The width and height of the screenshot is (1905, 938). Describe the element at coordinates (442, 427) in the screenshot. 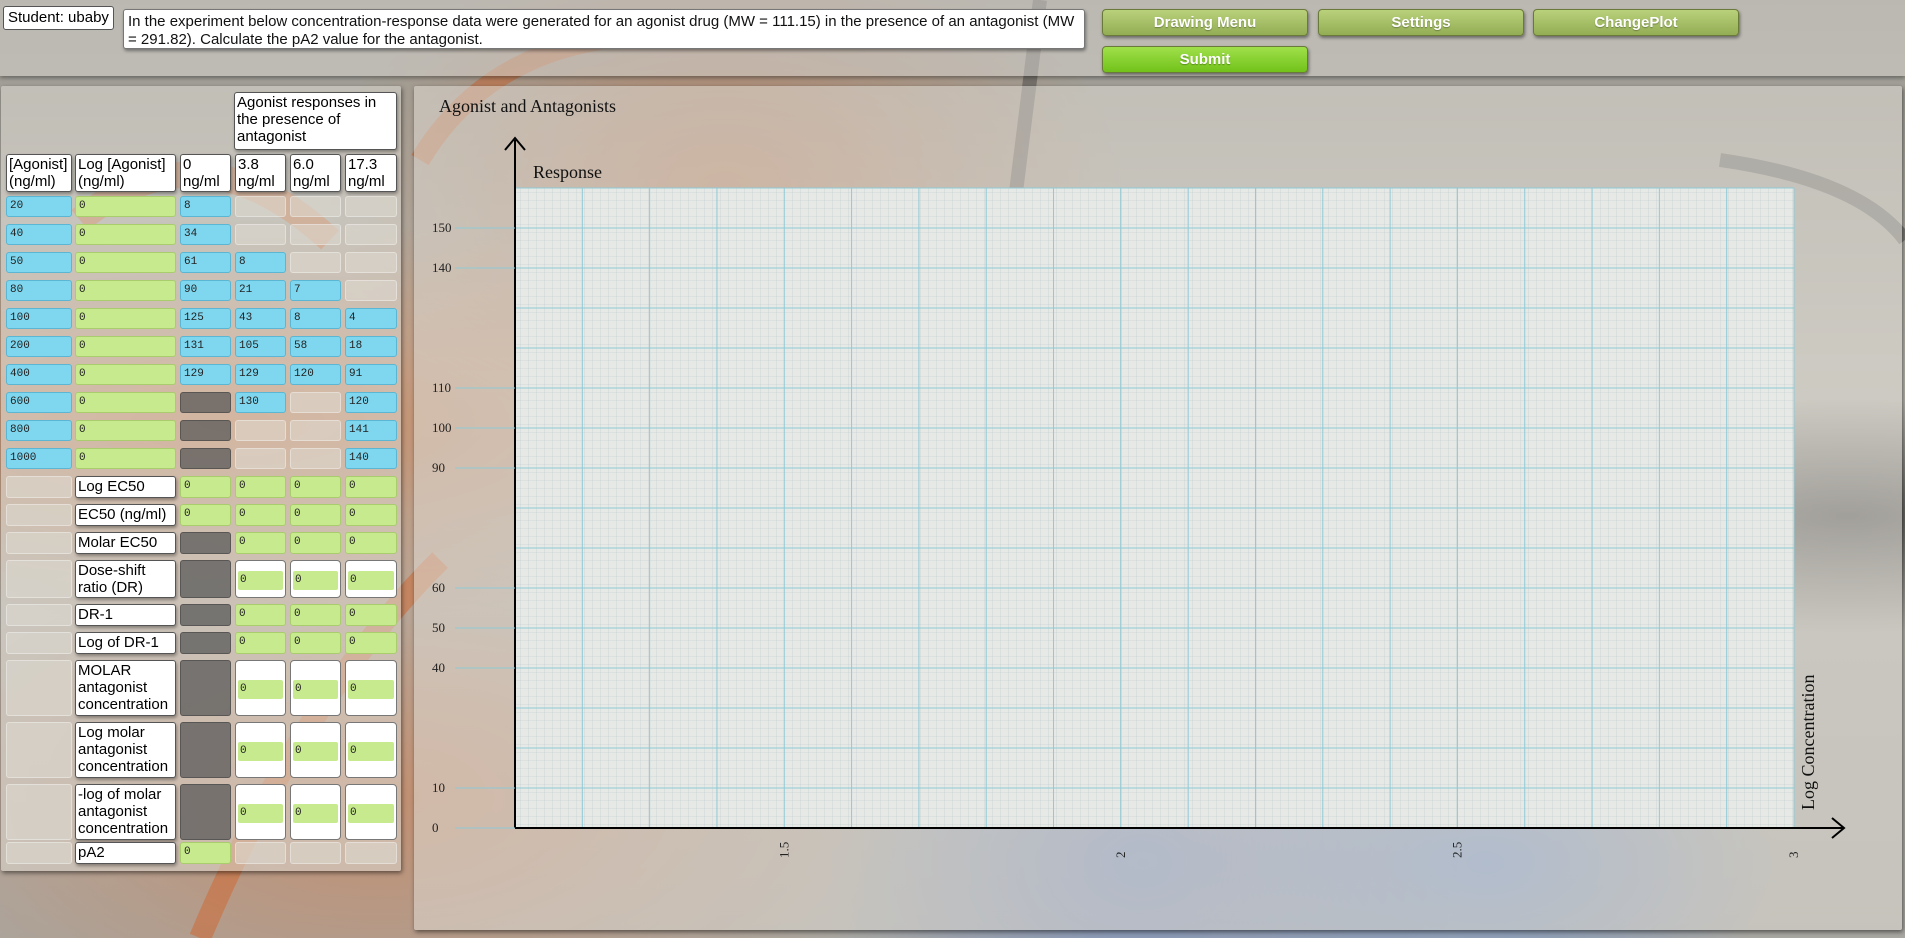

I see `y-tick-label: 100` at that location.